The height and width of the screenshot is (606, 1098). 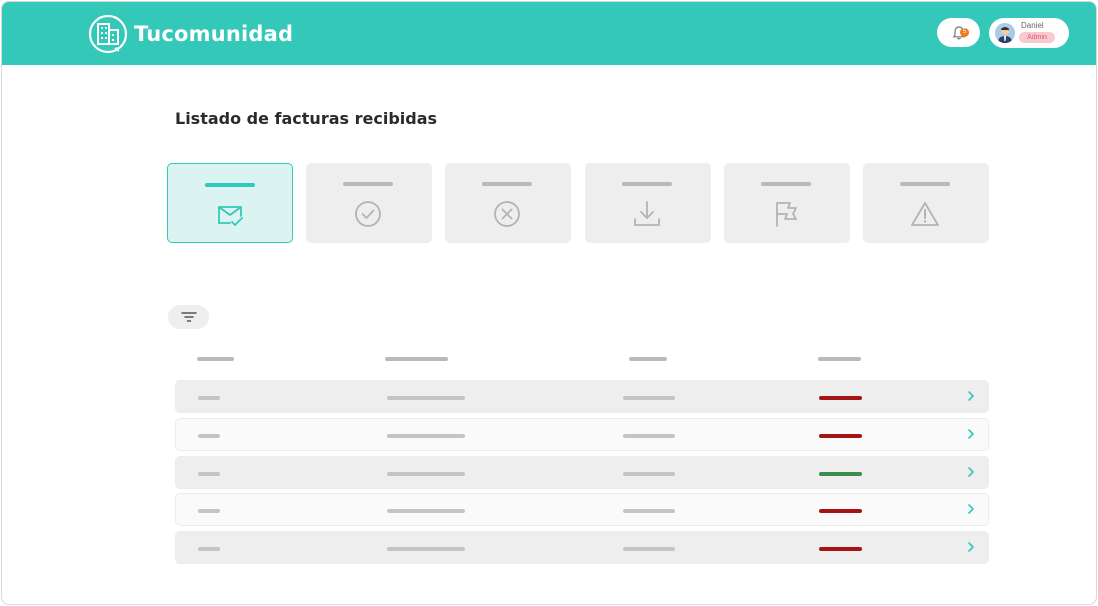 I want to click on warning-triangle-icon, so click(x=925, y=214).